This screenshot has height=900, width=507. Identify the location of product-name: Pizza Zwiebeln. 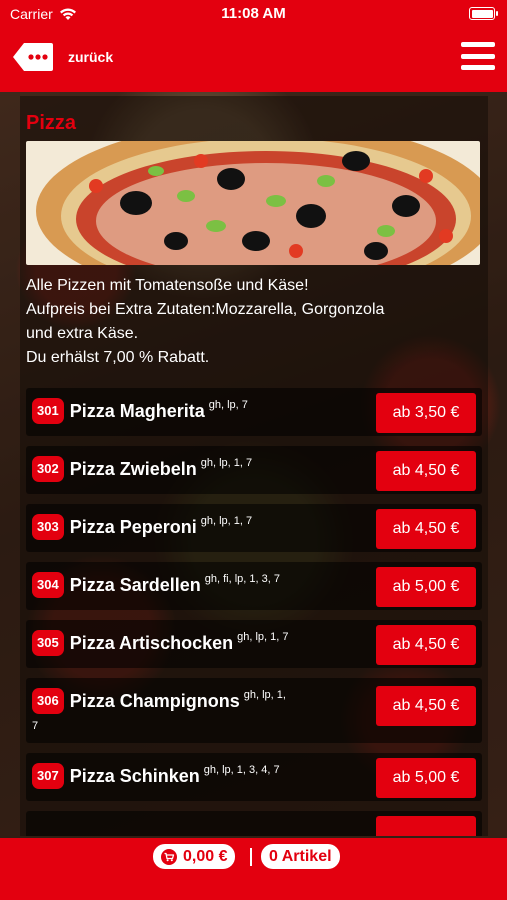
(133, 468).